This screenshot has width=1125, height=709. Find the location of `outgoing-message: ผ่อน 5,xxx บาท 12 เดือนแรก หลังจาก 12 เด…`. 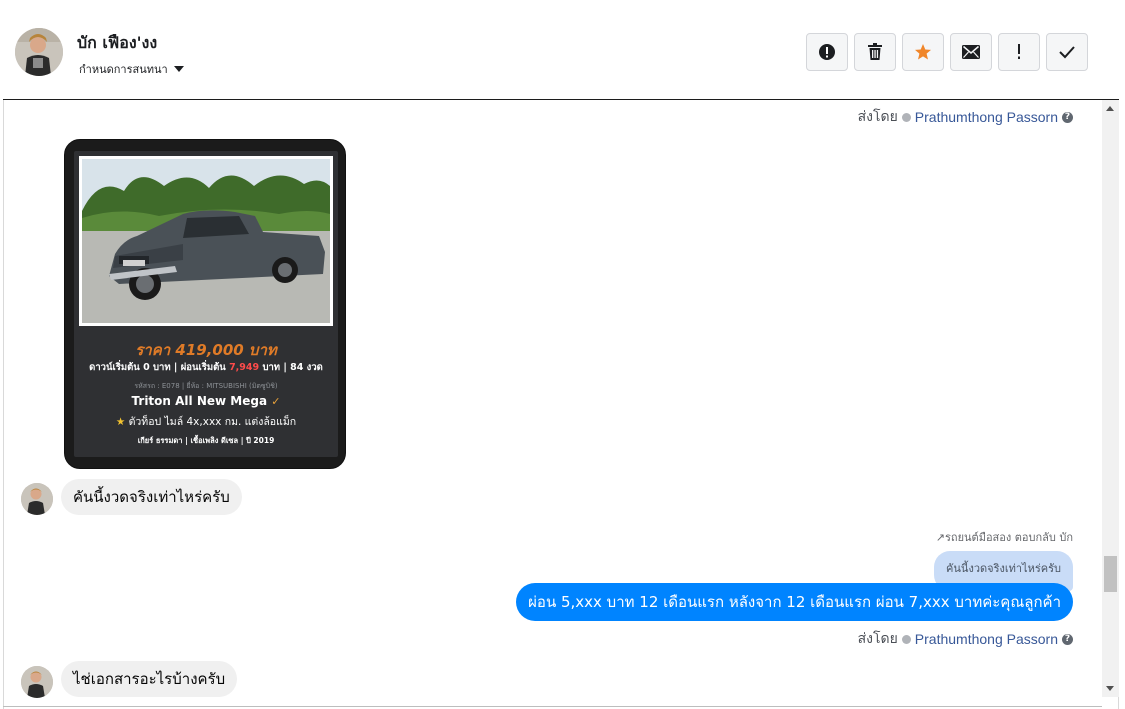

outgoing-message: ผ่อน 5,xxx บาท 12 เดือนแรก หลังจาก 12 เด… is located at coordinates (794, 602).